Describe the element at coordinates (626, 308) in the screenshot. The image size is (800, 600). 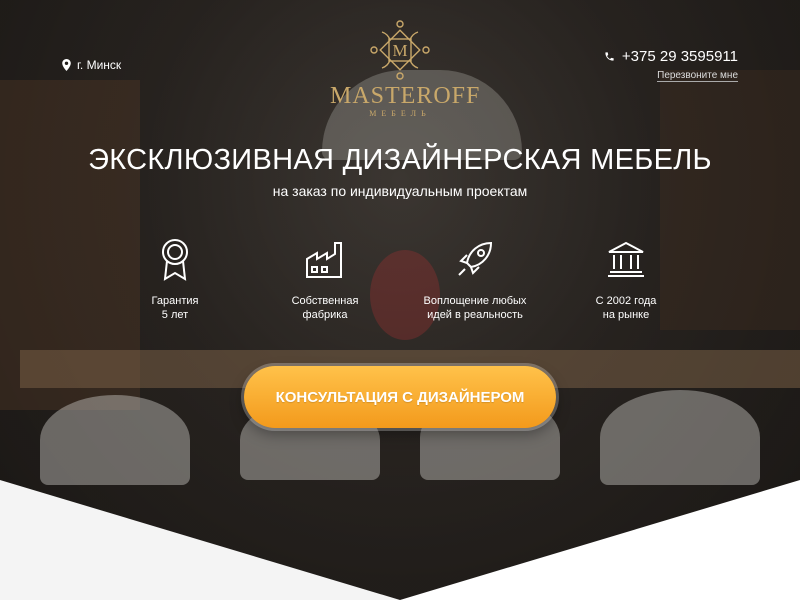
I see `feature-label: С 2002 года на рынке` at that location.